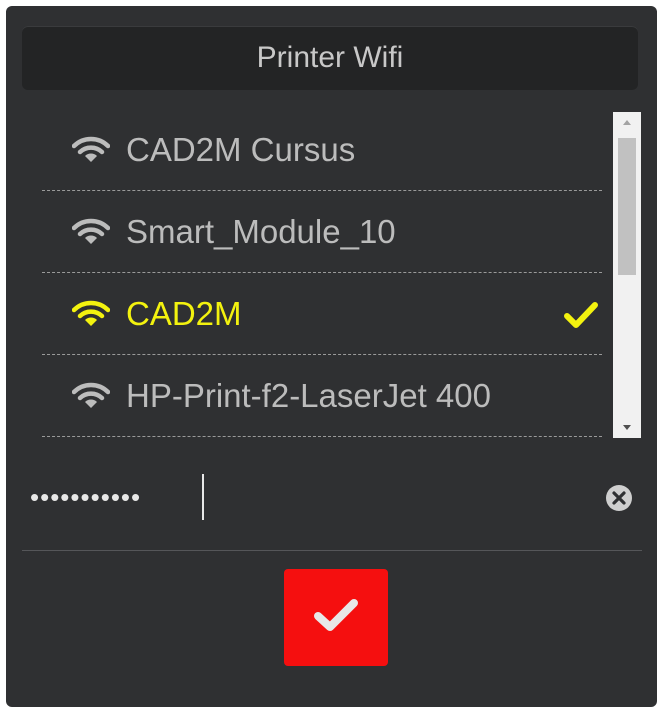  What do you see at coordinates (203, 497) in the screenshot?
I see `text-caret` at bounding box center [203, 497].